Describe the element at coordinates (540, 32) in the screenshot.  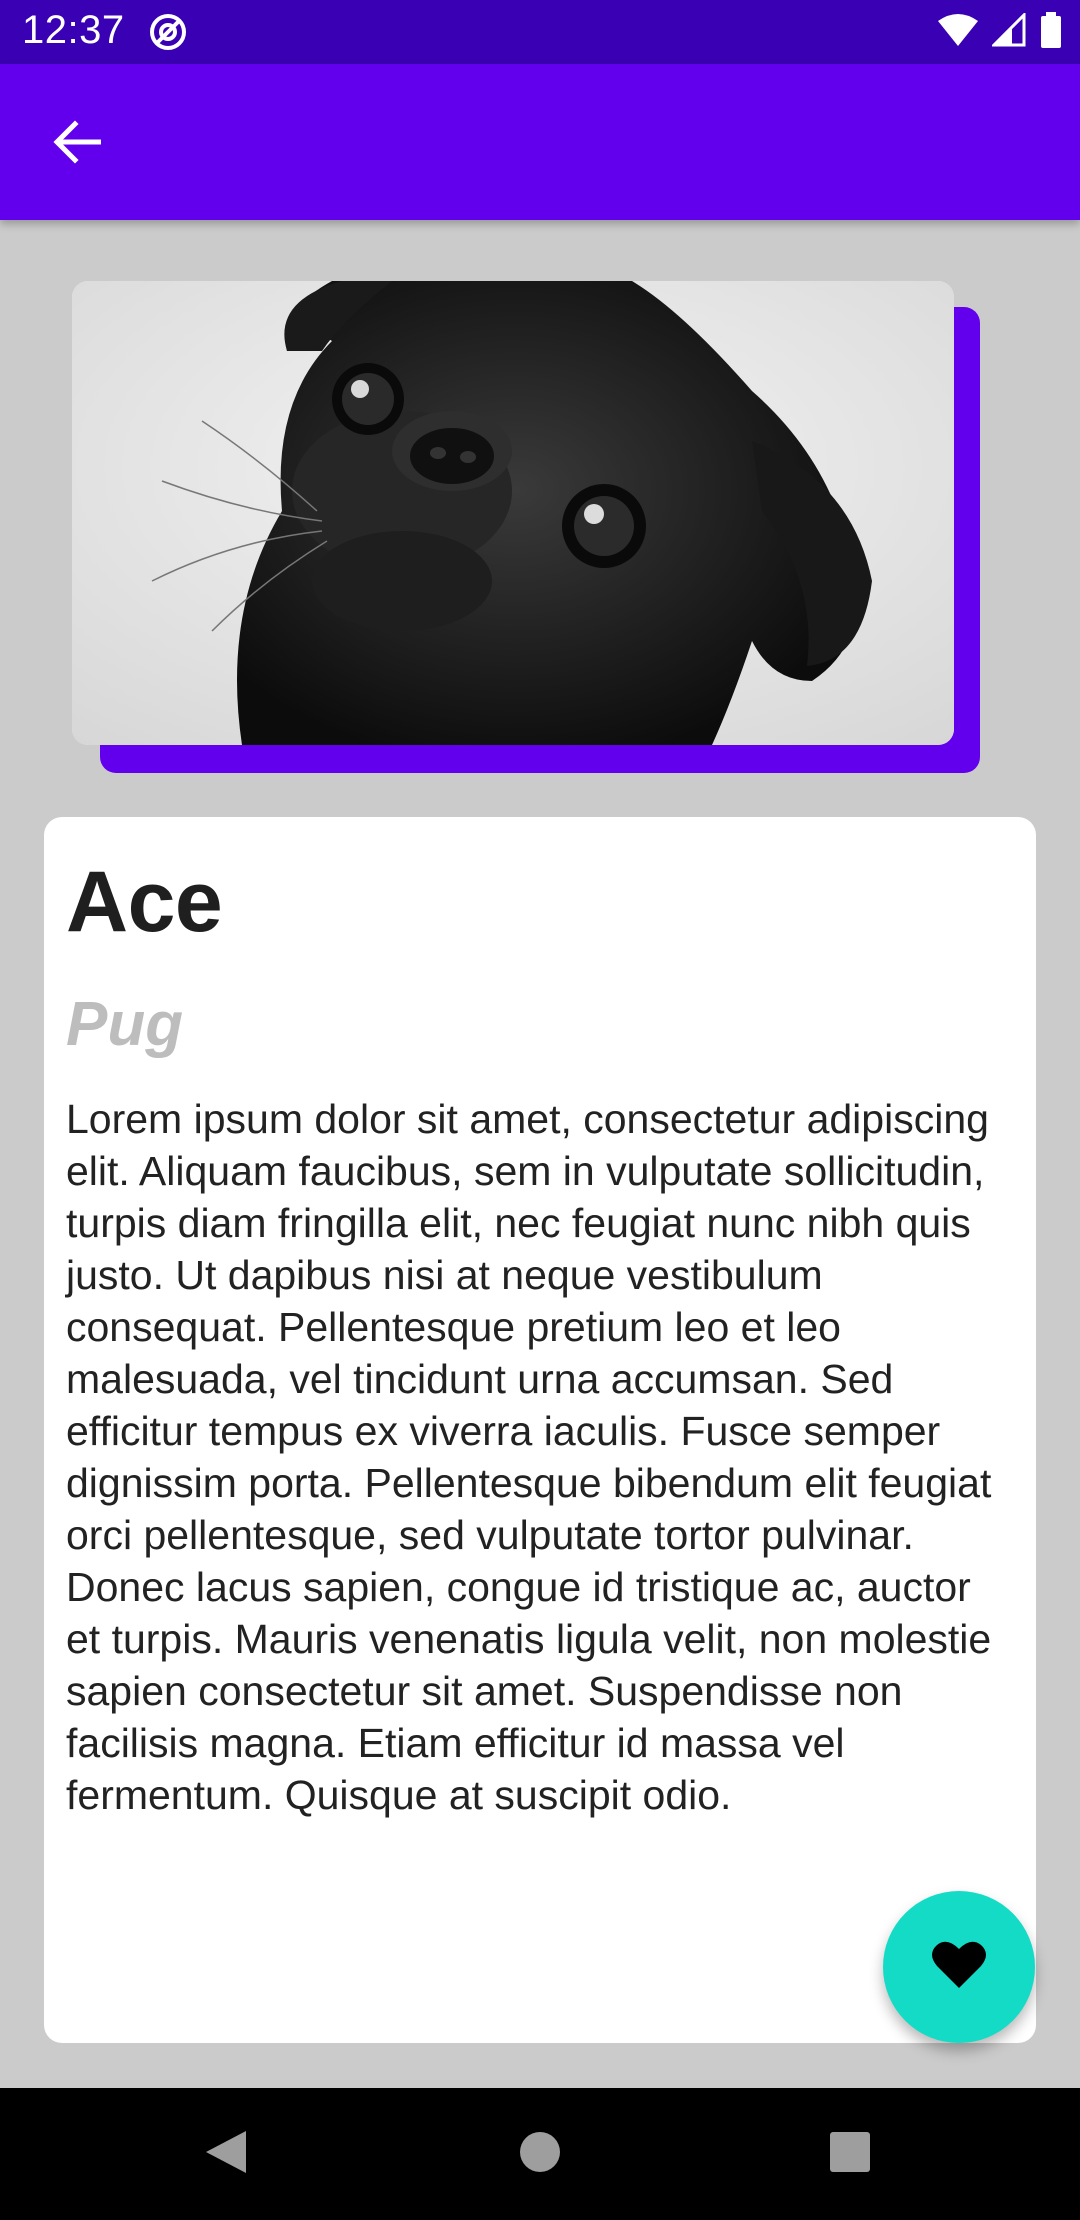
I see `status-bar: 12:37` at that location.